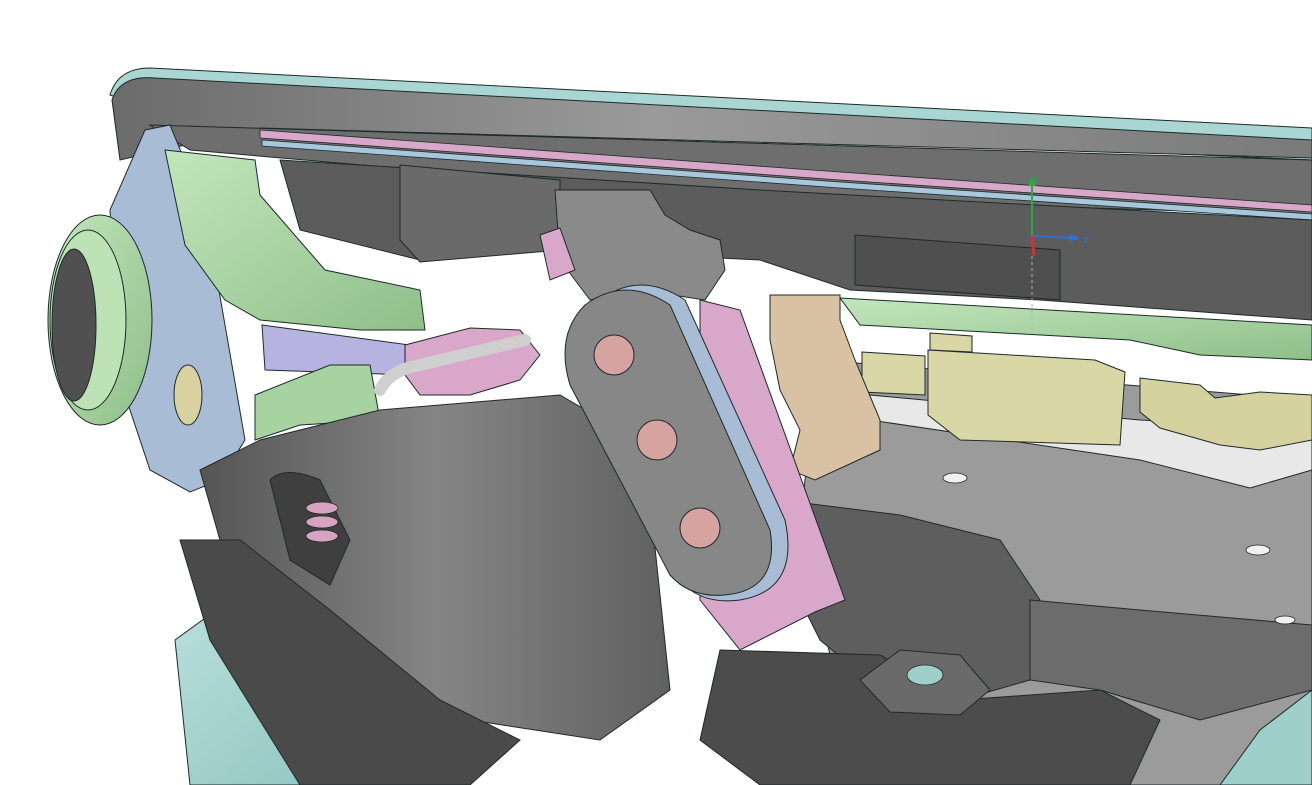  I want to click on small-chip, so click(951, 342).